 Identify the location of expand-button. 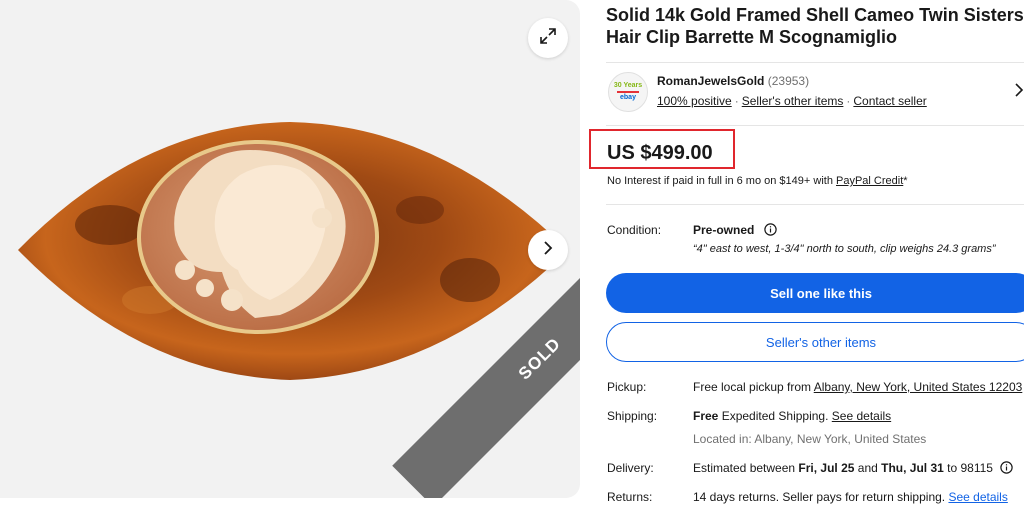
(548, 38).